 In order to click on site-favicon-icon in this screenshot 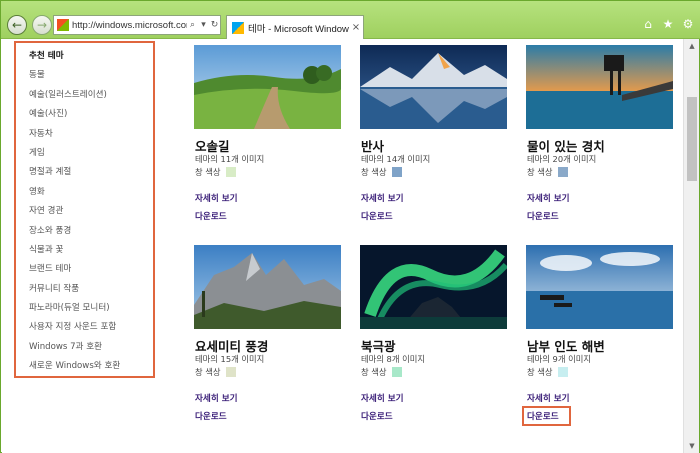, I will do `click(63, 25)`.